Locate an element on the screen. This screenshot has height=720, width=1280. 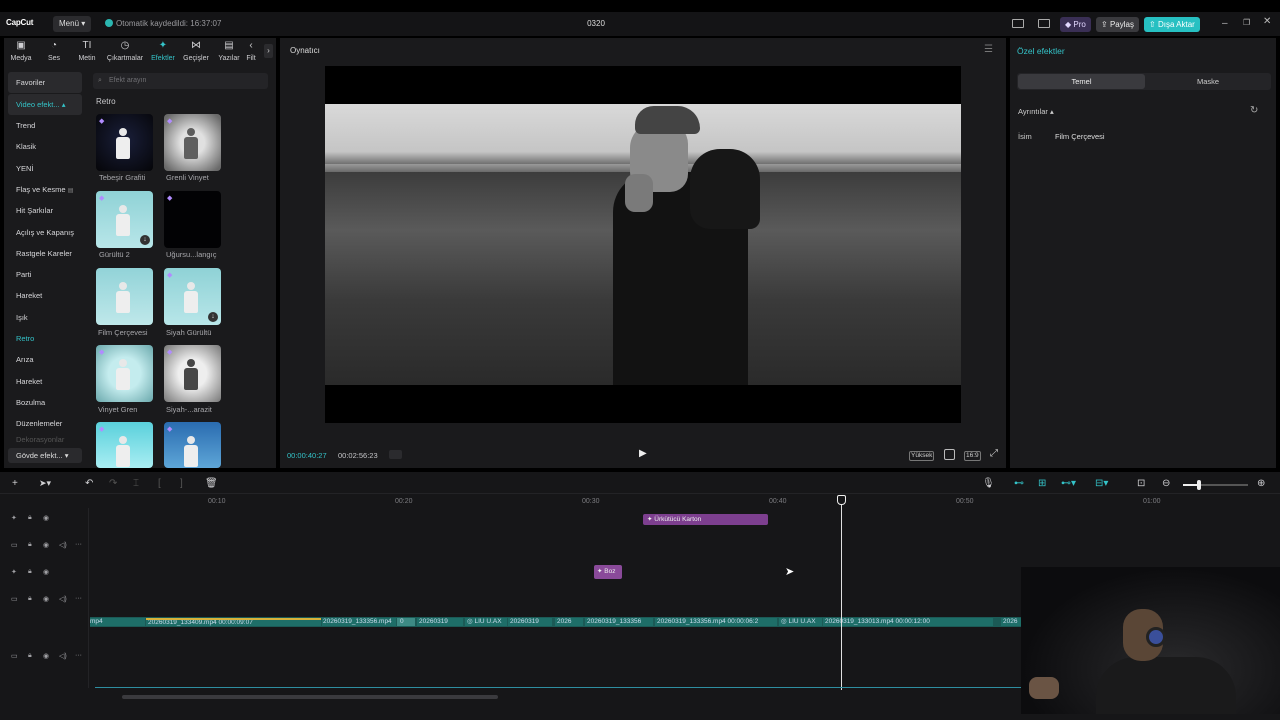
category-item: Bozulma is located at coordinates (45, 402).